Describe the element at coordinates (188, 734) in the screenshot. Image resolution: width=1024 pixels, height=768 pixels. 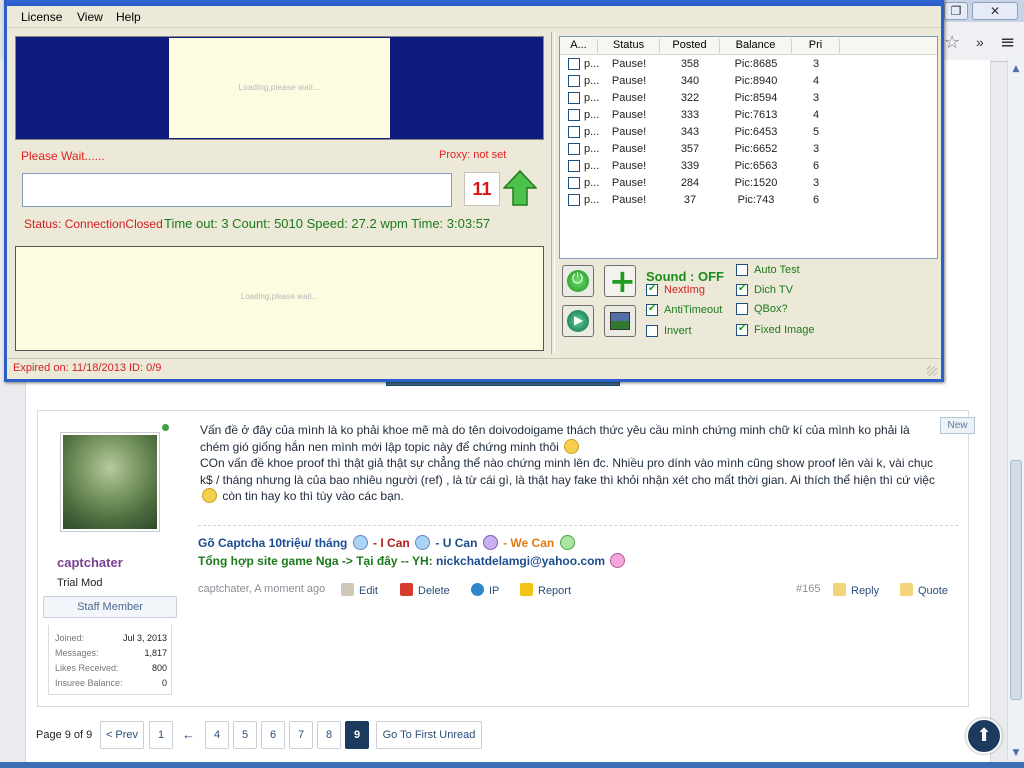
I see `page-jump-arrow: ←` at that location.